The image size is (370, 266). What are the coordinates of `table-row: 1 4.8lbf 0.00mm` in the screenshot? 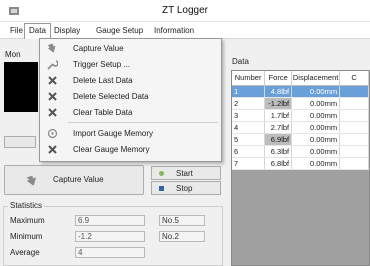 It's located at (300, 91).